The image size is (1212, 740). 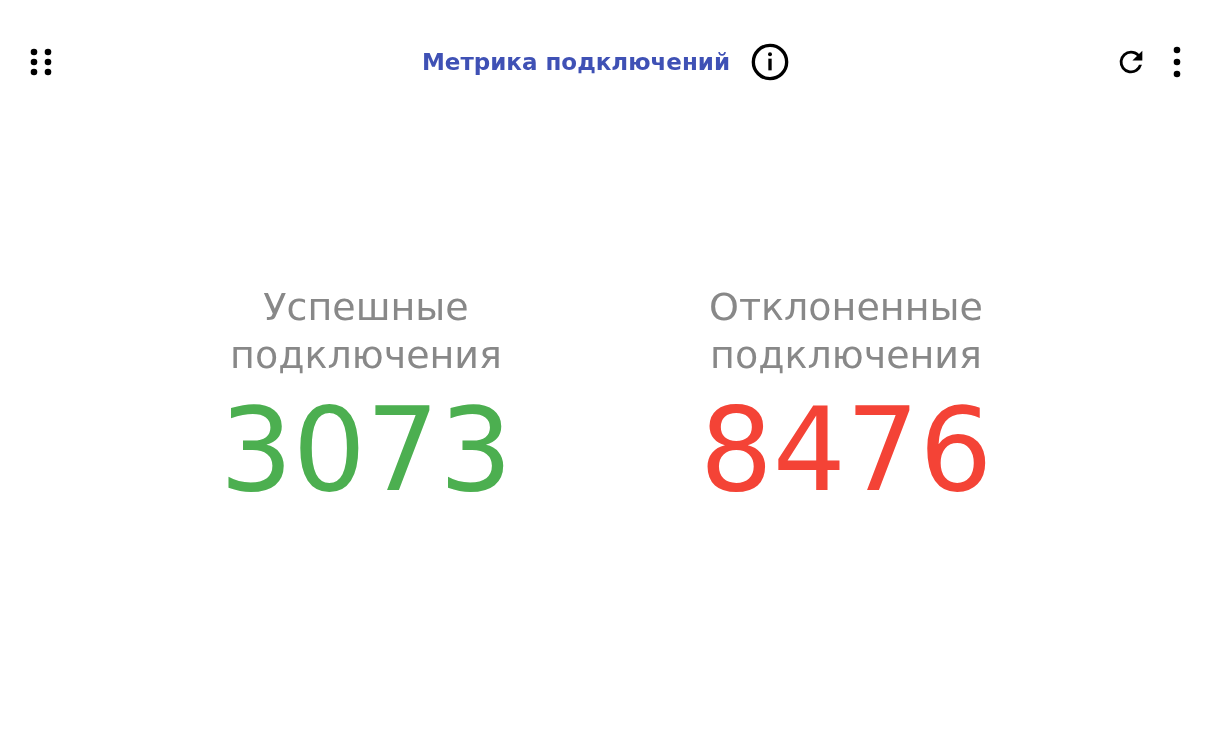 I want to click on more-menu-icon, so click(x=1177, y=62).